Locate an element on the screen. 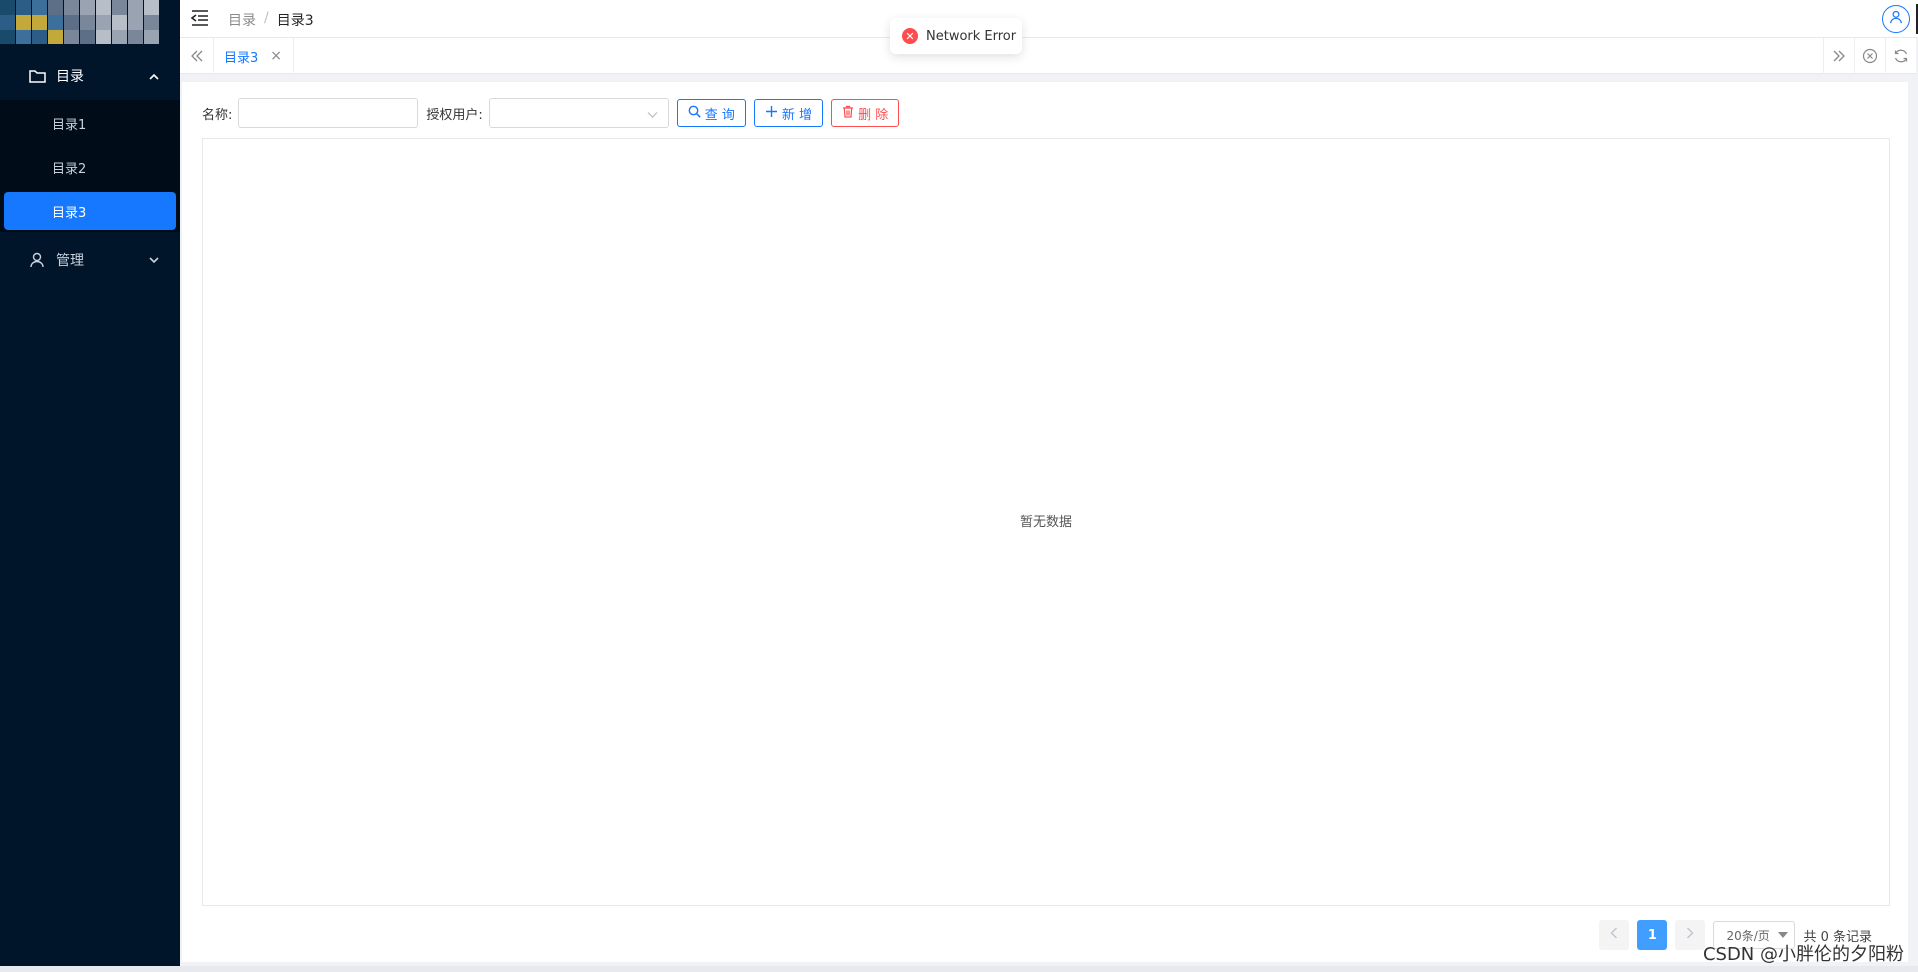 The image size is (1918, 972). authorized-user-select is located at coordinates (578, 113).